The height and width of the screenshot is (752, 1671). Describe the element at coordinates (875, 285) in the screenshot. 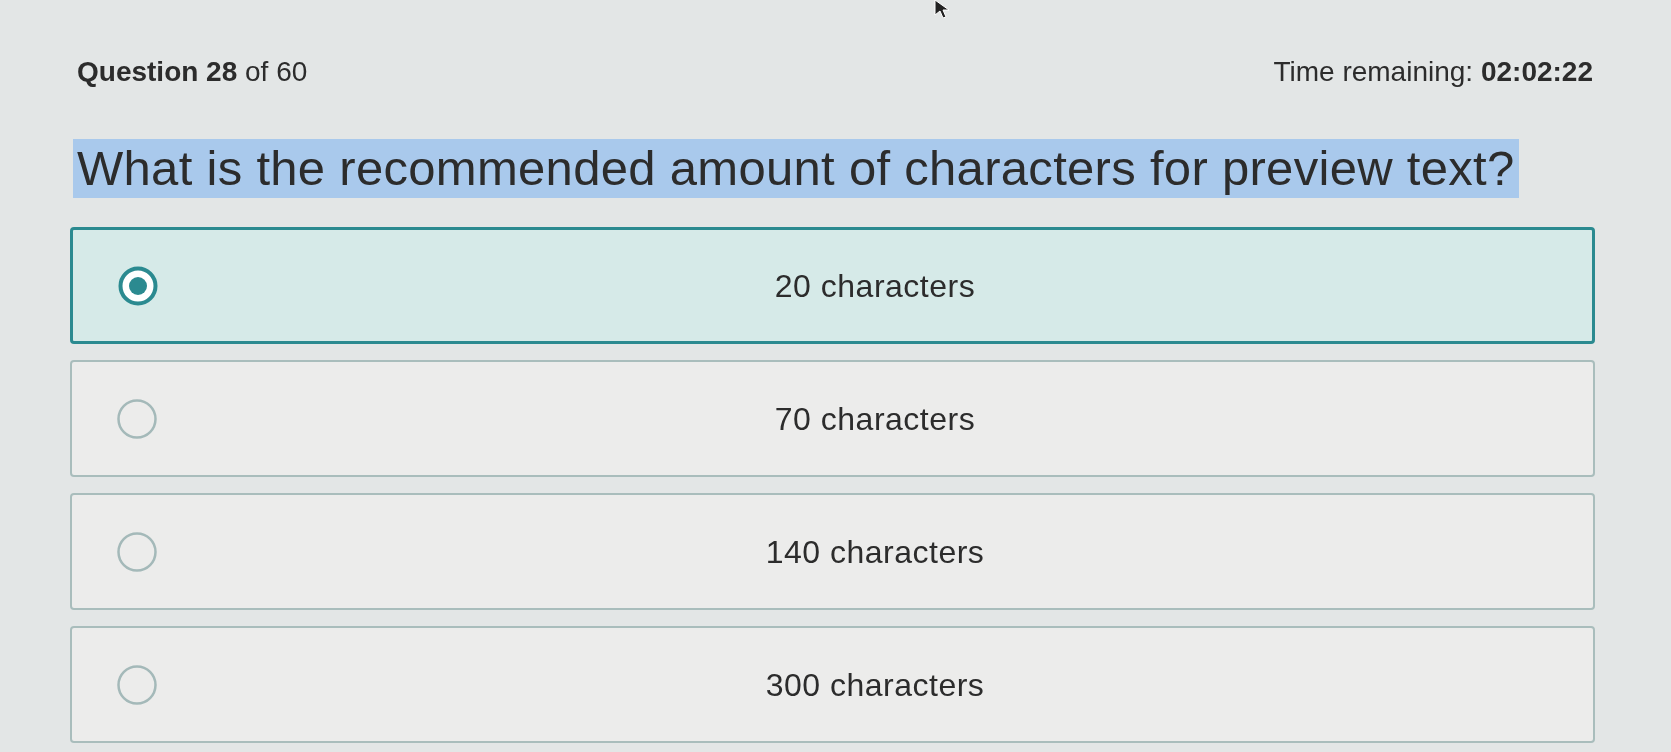

I see `option-label: 20 characters` at that location.